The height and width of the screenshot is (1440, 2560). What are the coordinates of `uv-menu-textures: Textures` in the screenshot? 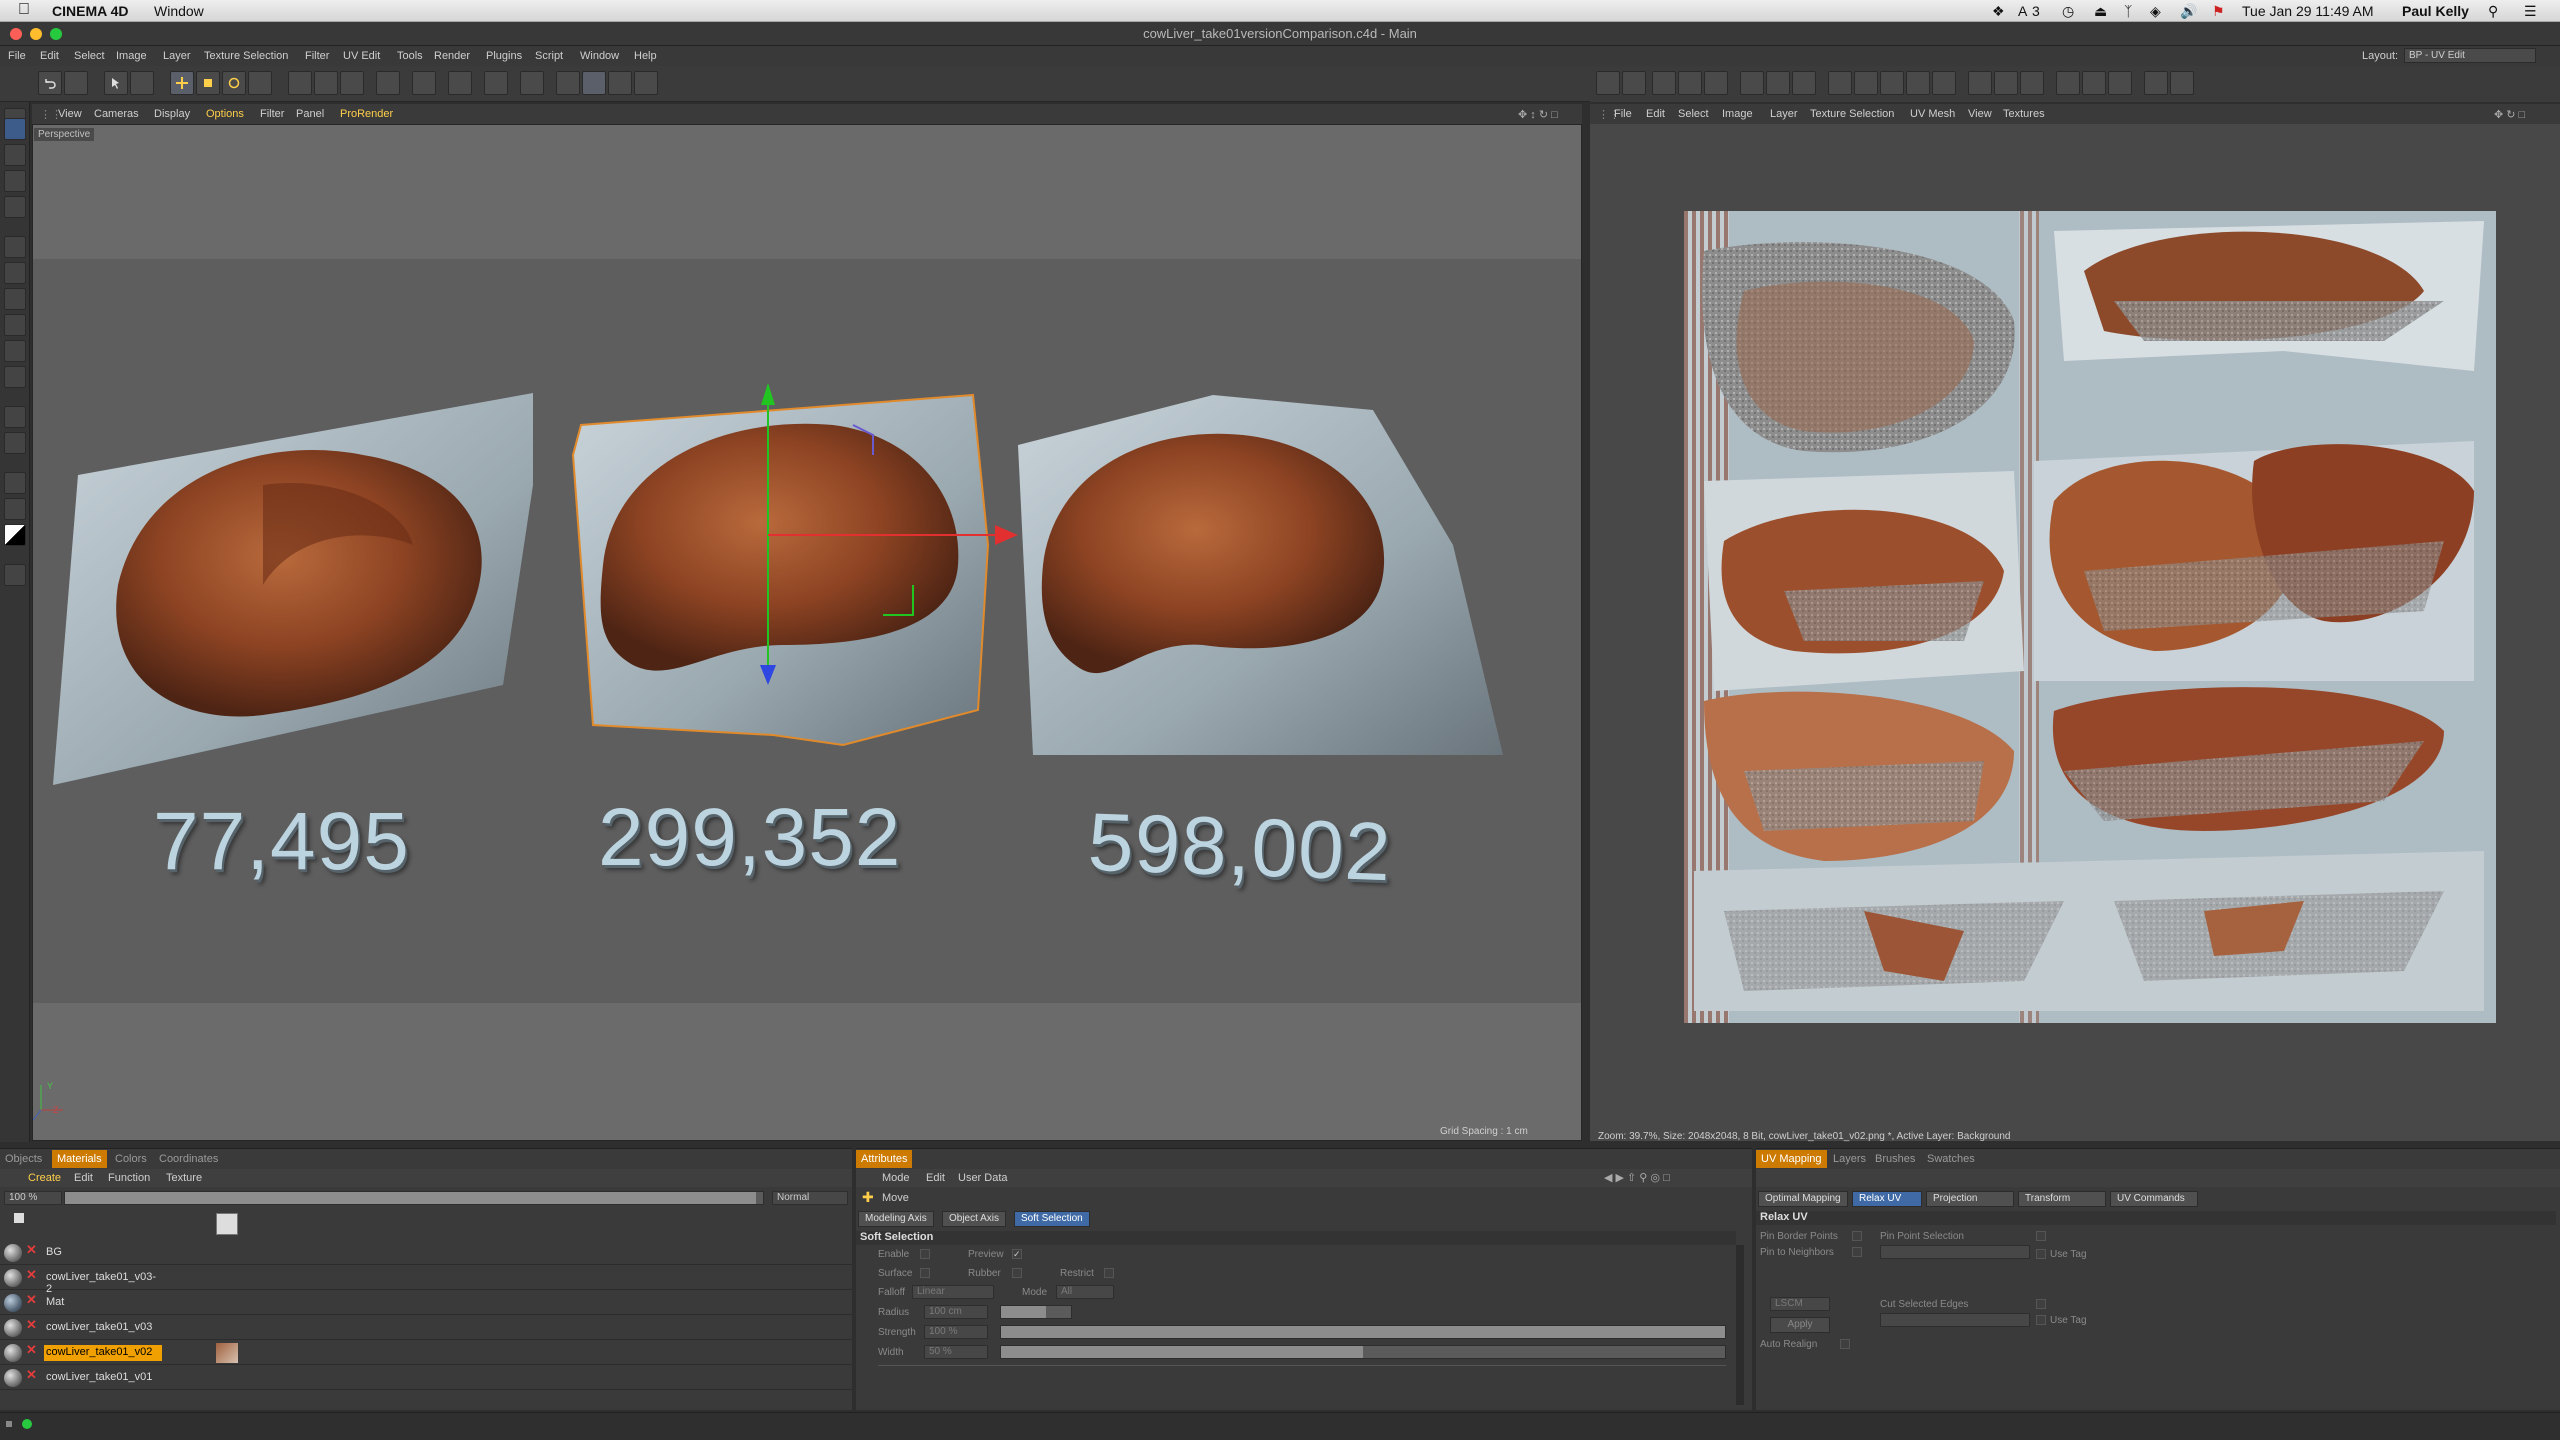 It's located at (2024, 114).